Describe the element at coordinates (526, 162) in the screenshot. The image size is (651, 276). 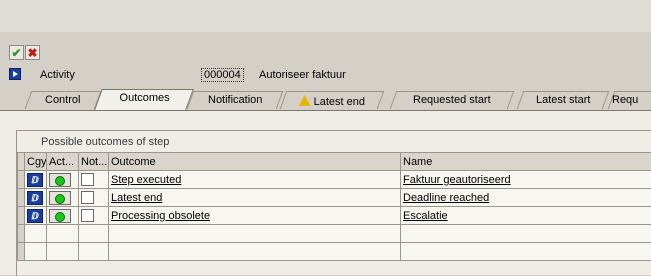
I see `column-header-name: Name` at that location.